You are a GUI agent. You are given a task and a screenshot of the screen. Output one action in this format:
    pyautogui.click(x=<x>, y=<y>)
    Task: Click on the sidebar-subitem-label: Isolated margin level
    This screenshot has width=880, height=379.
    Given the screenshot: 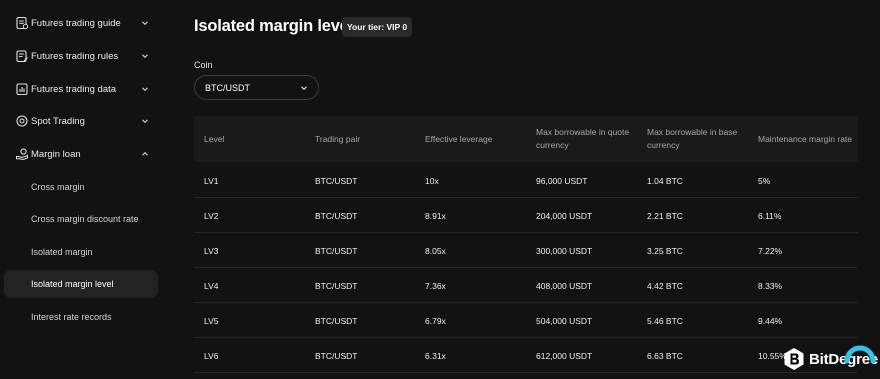 What is the action you would take?
    pyautogui.click(x=72, y=284)
    